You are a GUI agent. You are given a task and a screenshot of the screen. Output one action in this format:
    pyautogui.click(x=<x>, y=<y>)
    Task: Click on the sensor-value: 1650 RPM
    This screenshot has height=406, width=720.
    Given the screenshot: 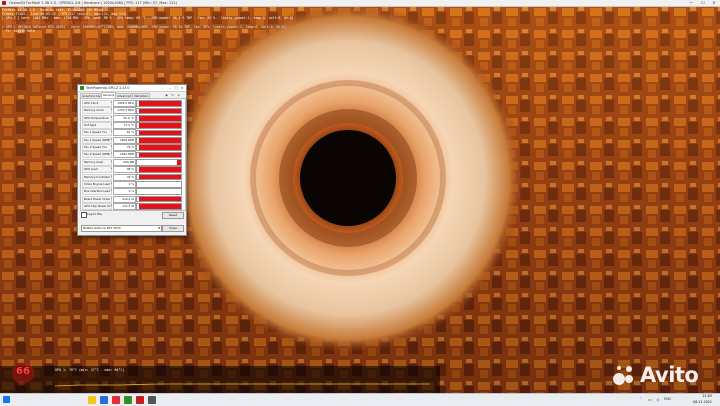 What is the action you would take?
    pyautogui.click(x=124, y=155)
    